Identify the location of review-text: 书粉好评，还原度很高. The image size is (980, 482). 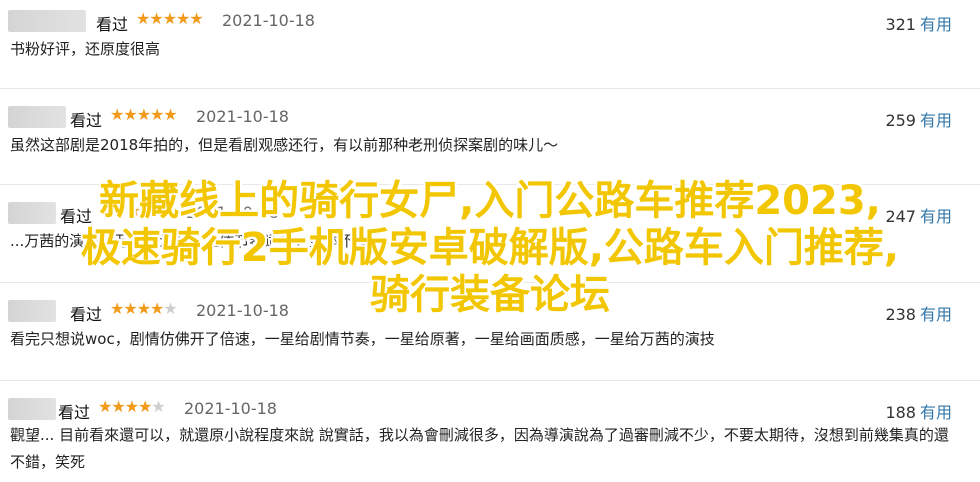
(85, 49).